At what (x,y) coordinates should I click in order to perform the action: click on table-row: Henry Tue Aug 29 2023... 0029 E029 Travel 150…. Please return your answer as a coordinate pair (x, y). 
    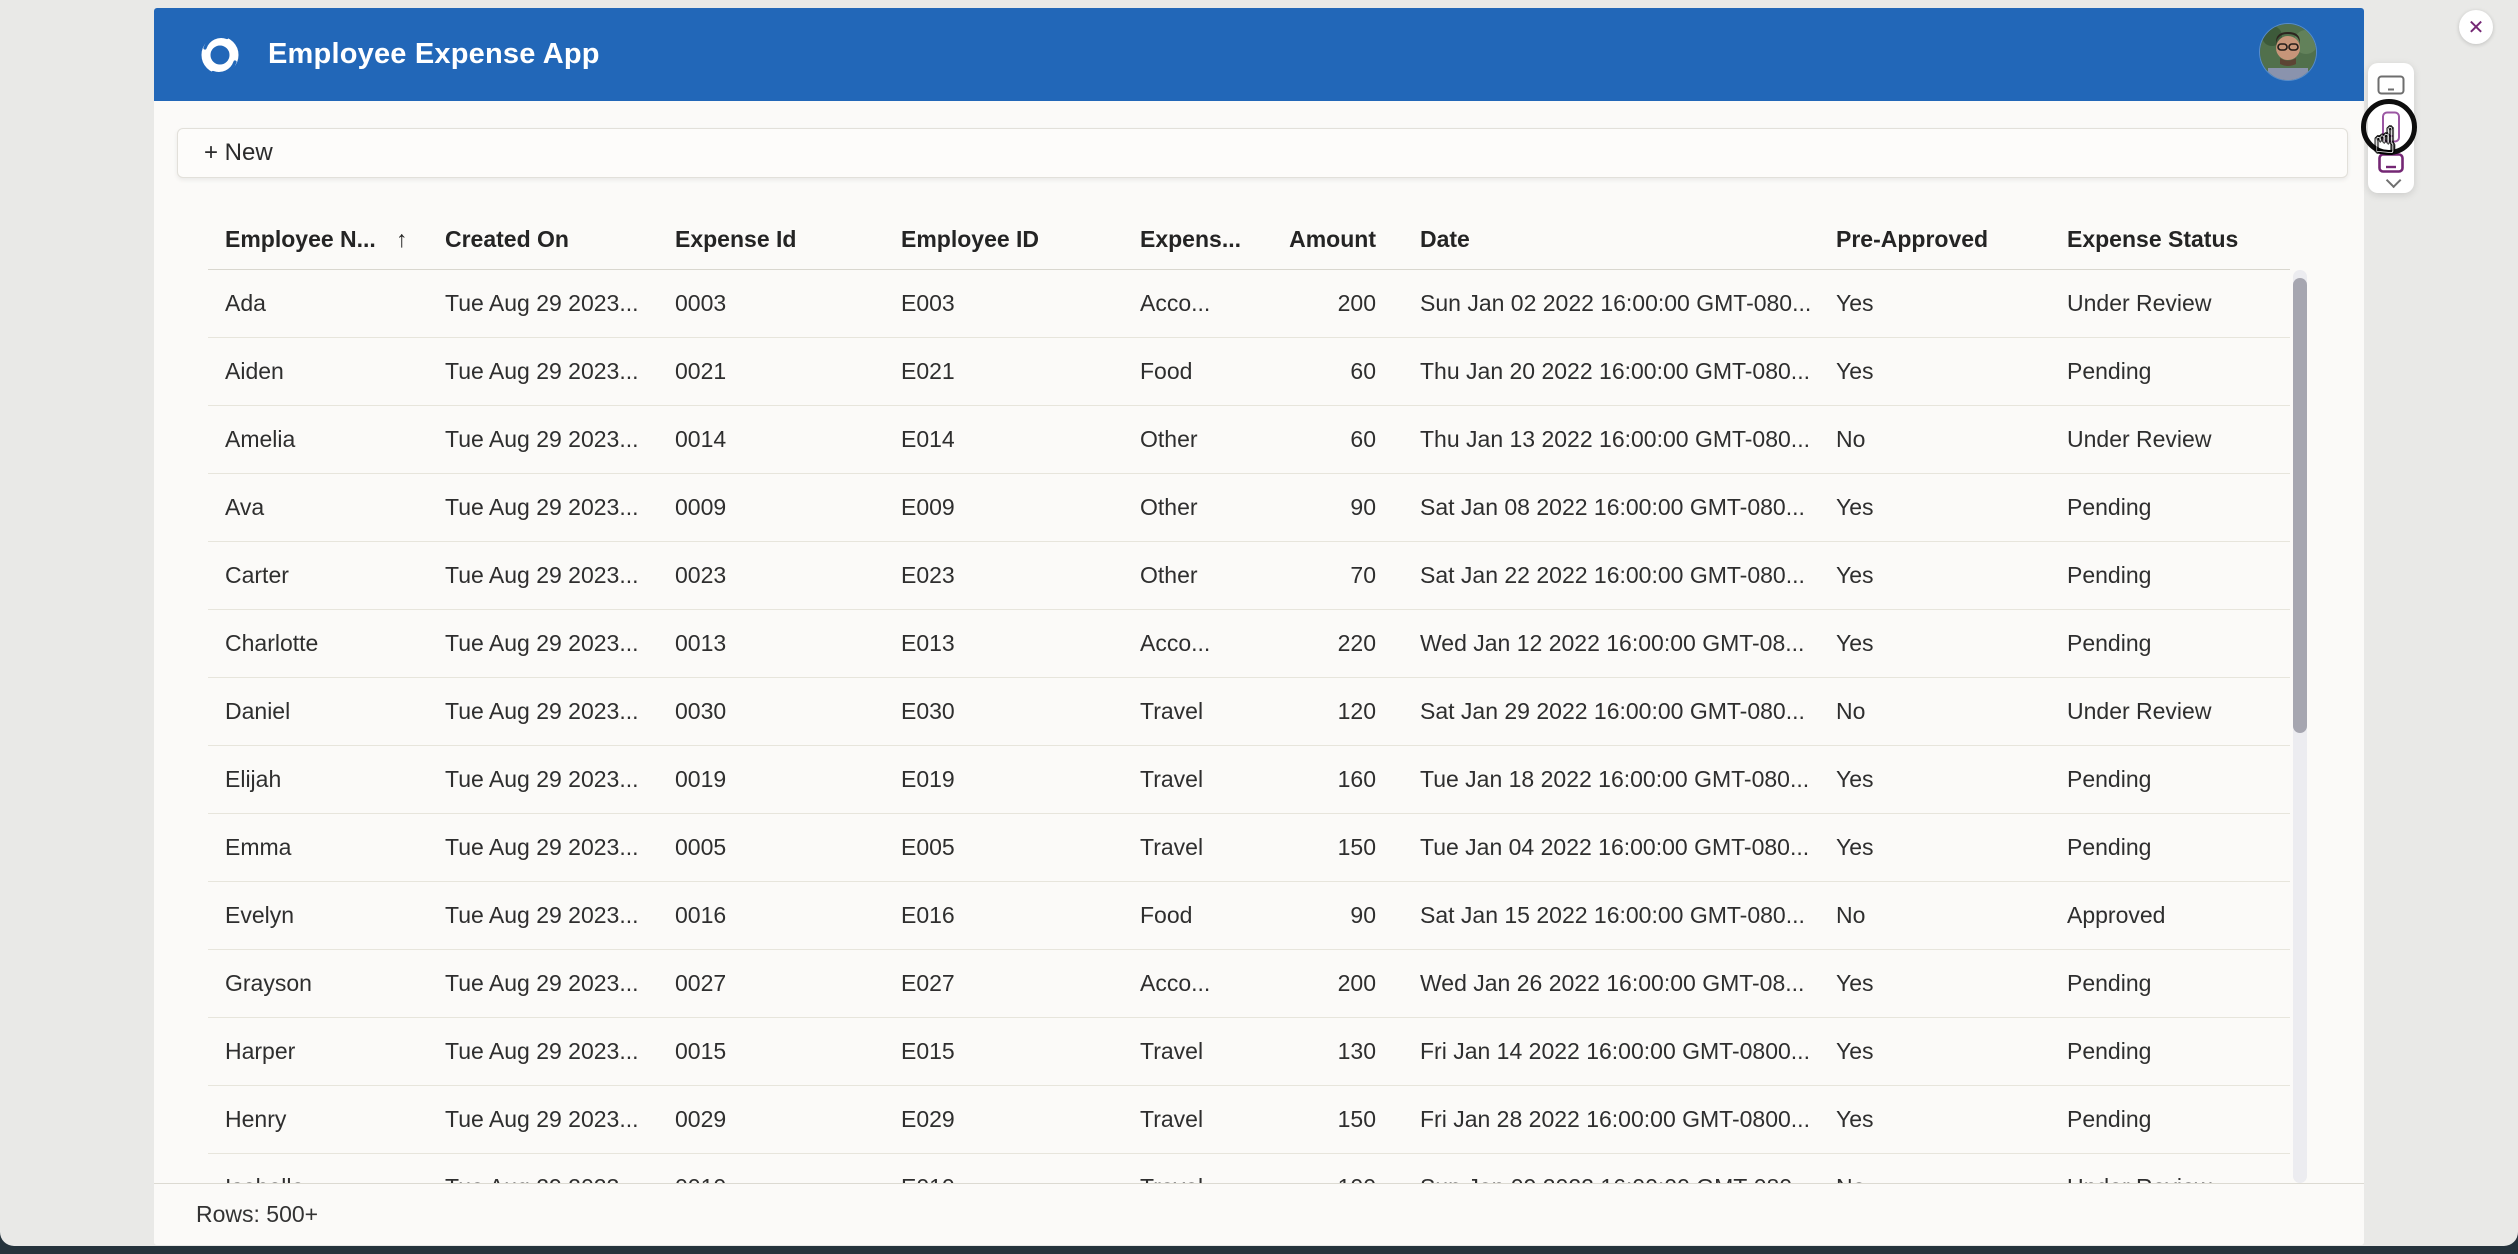
    Looking at the image, I should click on (1249, 1120).